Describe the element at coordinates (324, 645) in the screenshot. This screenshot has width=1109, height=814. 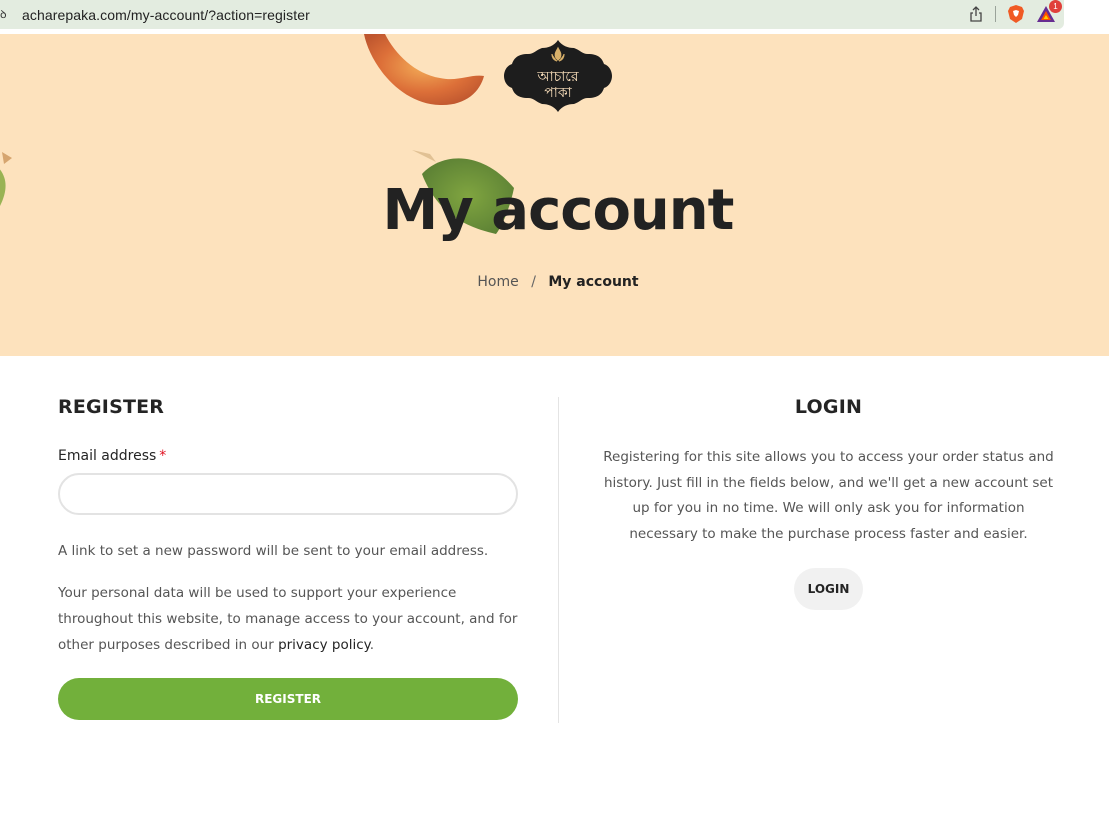
I see `privacy-policy-link: privacy policy` at that location.